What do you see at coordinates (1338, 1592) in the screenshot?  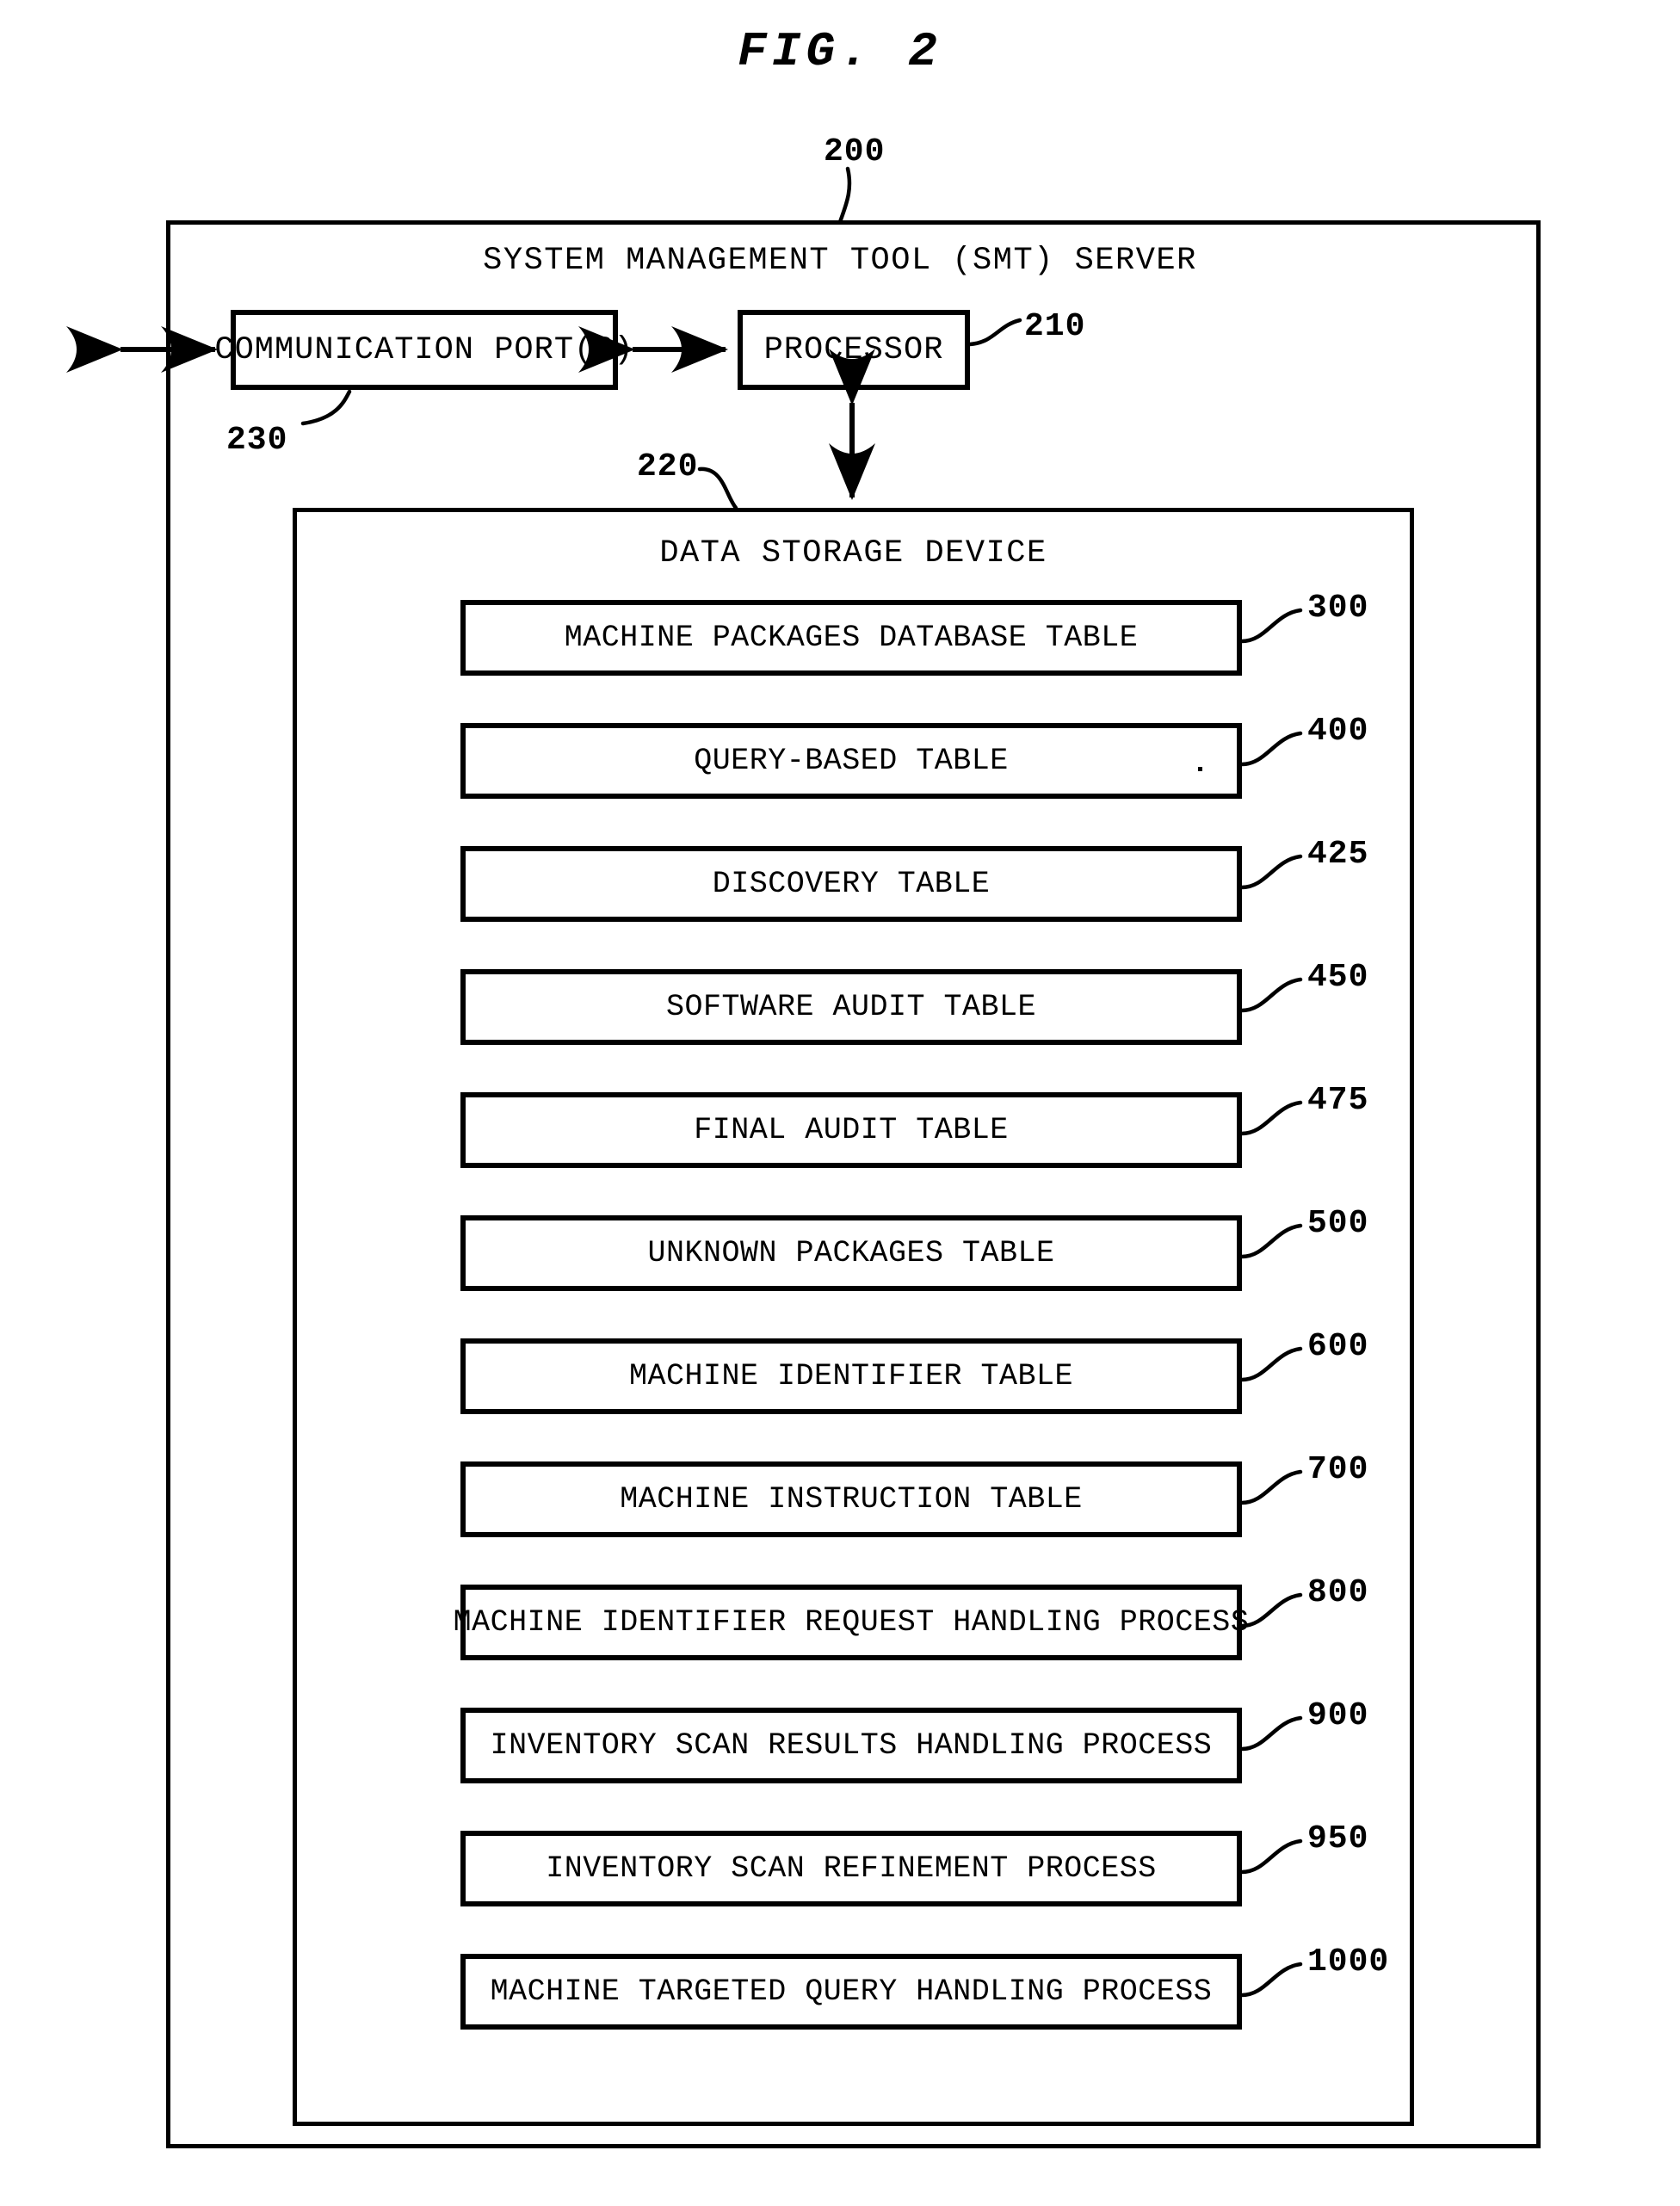 I see `reference-numeral-800: 800` at bounding box center [1338, 1592].